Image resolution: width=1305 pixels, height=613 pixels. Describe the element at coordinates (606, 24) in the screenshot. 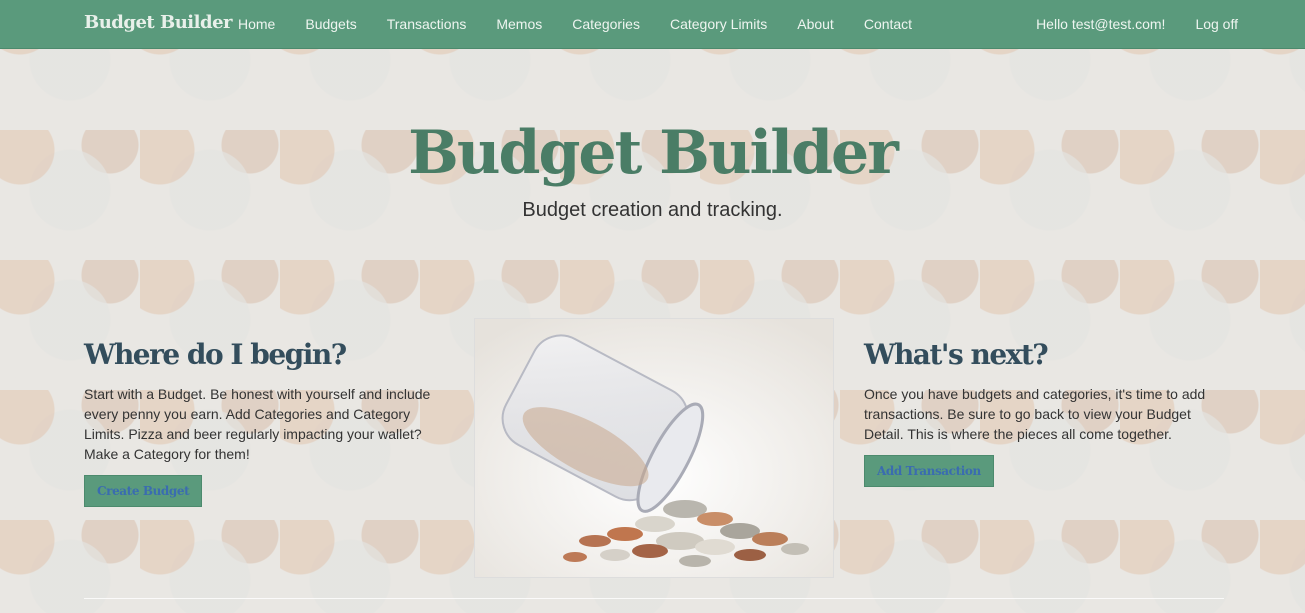

I see `nav-categories: Categories` at that location.